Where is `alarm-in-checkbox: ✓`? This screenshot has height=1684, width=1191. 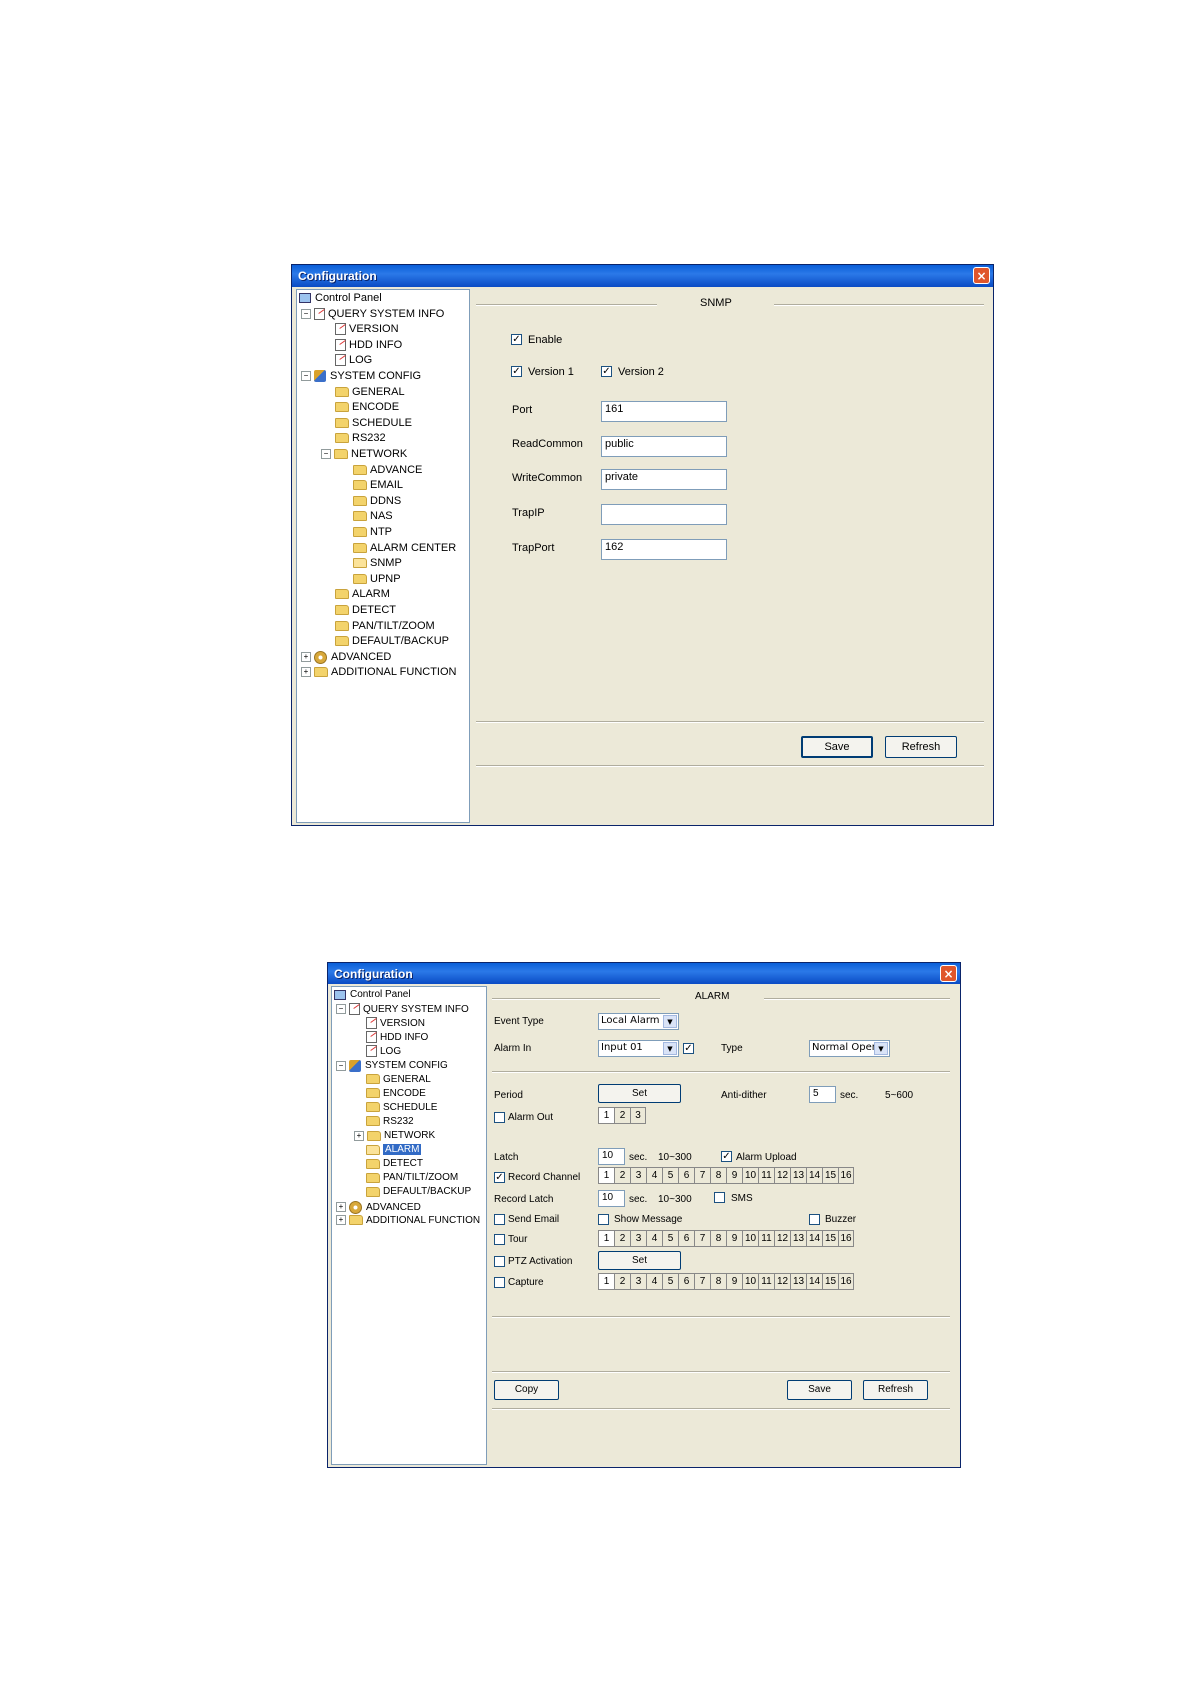
alarm-in-checkbox: ✓ is located at coordinates (688, 1048).